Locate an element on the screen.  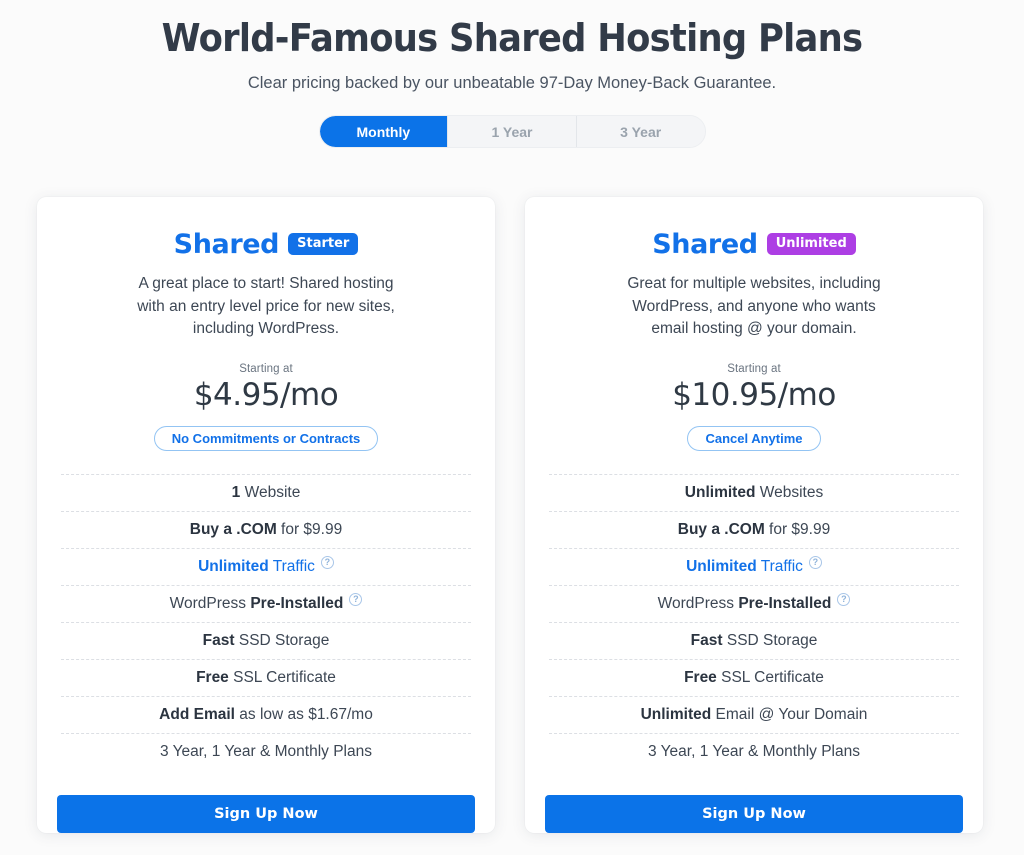
feature-label: Unlimited Websites is located at coordinates (754, 493).